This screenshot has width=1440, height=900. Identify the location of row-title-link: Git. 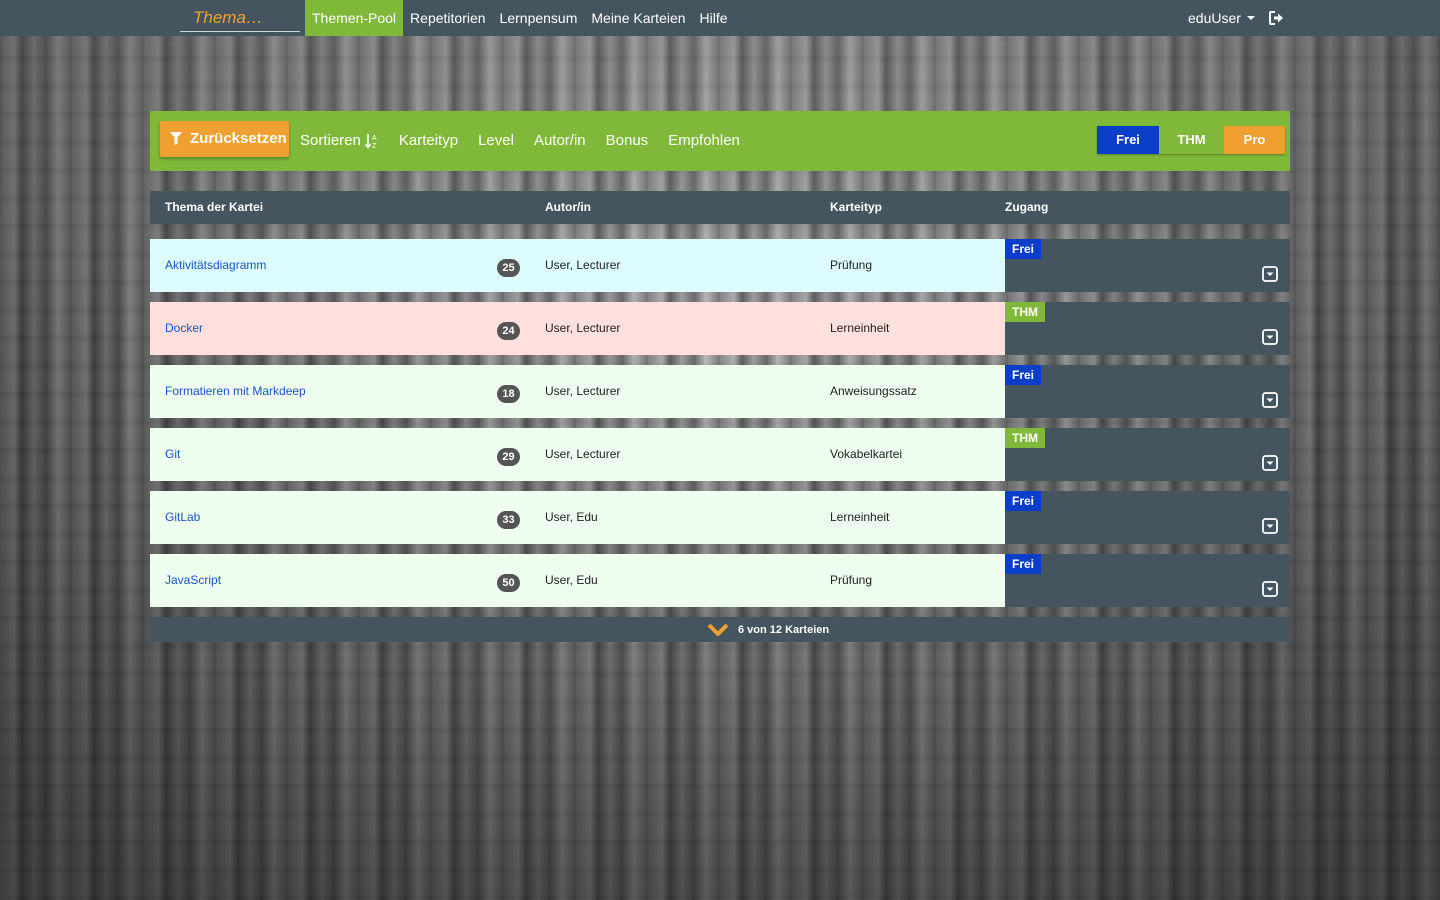
(172, 454).